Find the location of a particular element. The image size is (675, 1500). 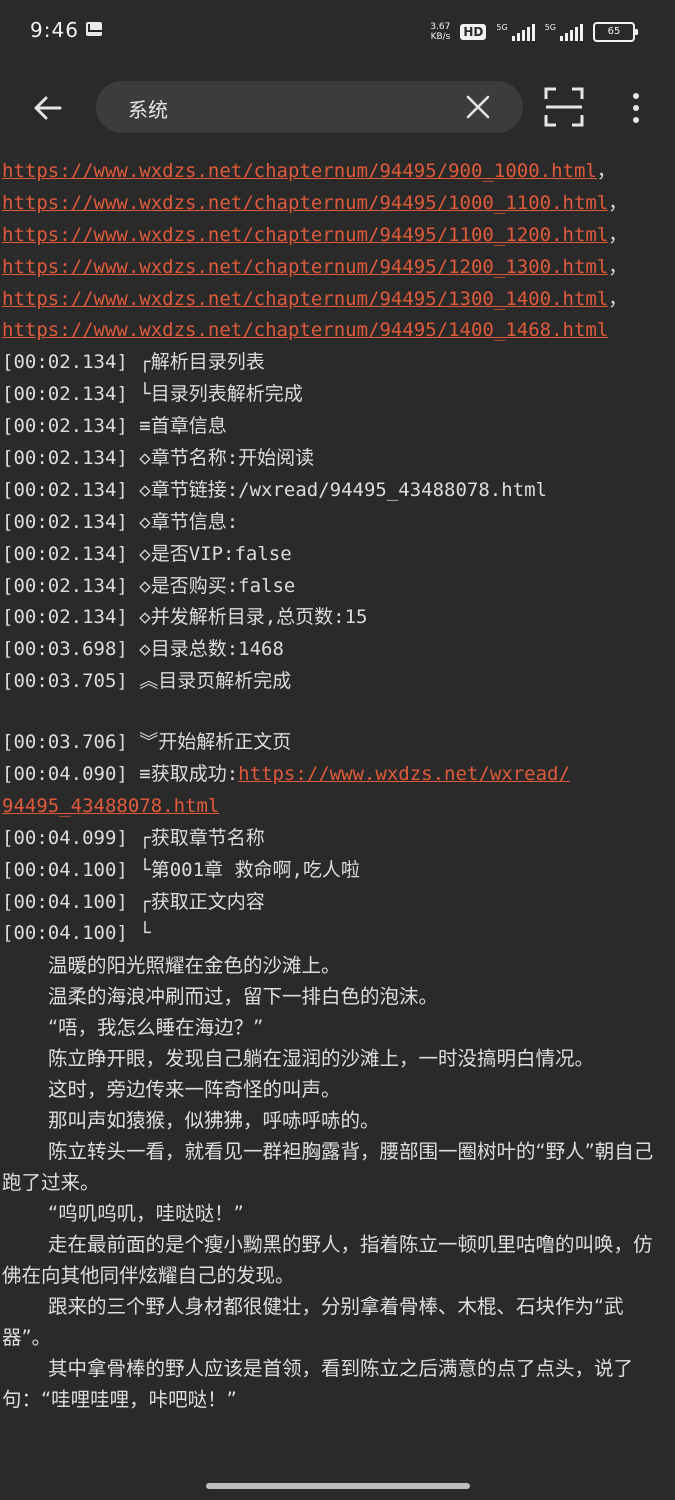

log-link: https://www.wxdzs.net/wxread/ is located at coordinates (404, 774).